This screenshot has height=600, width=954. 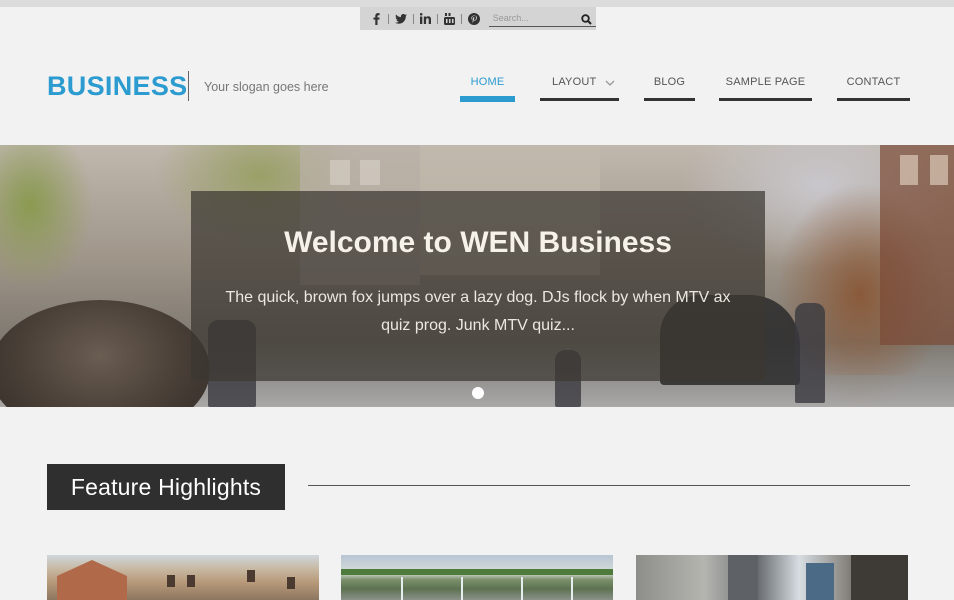 I want to click on nav-item-home: HOME, so click(x=487, y=89).